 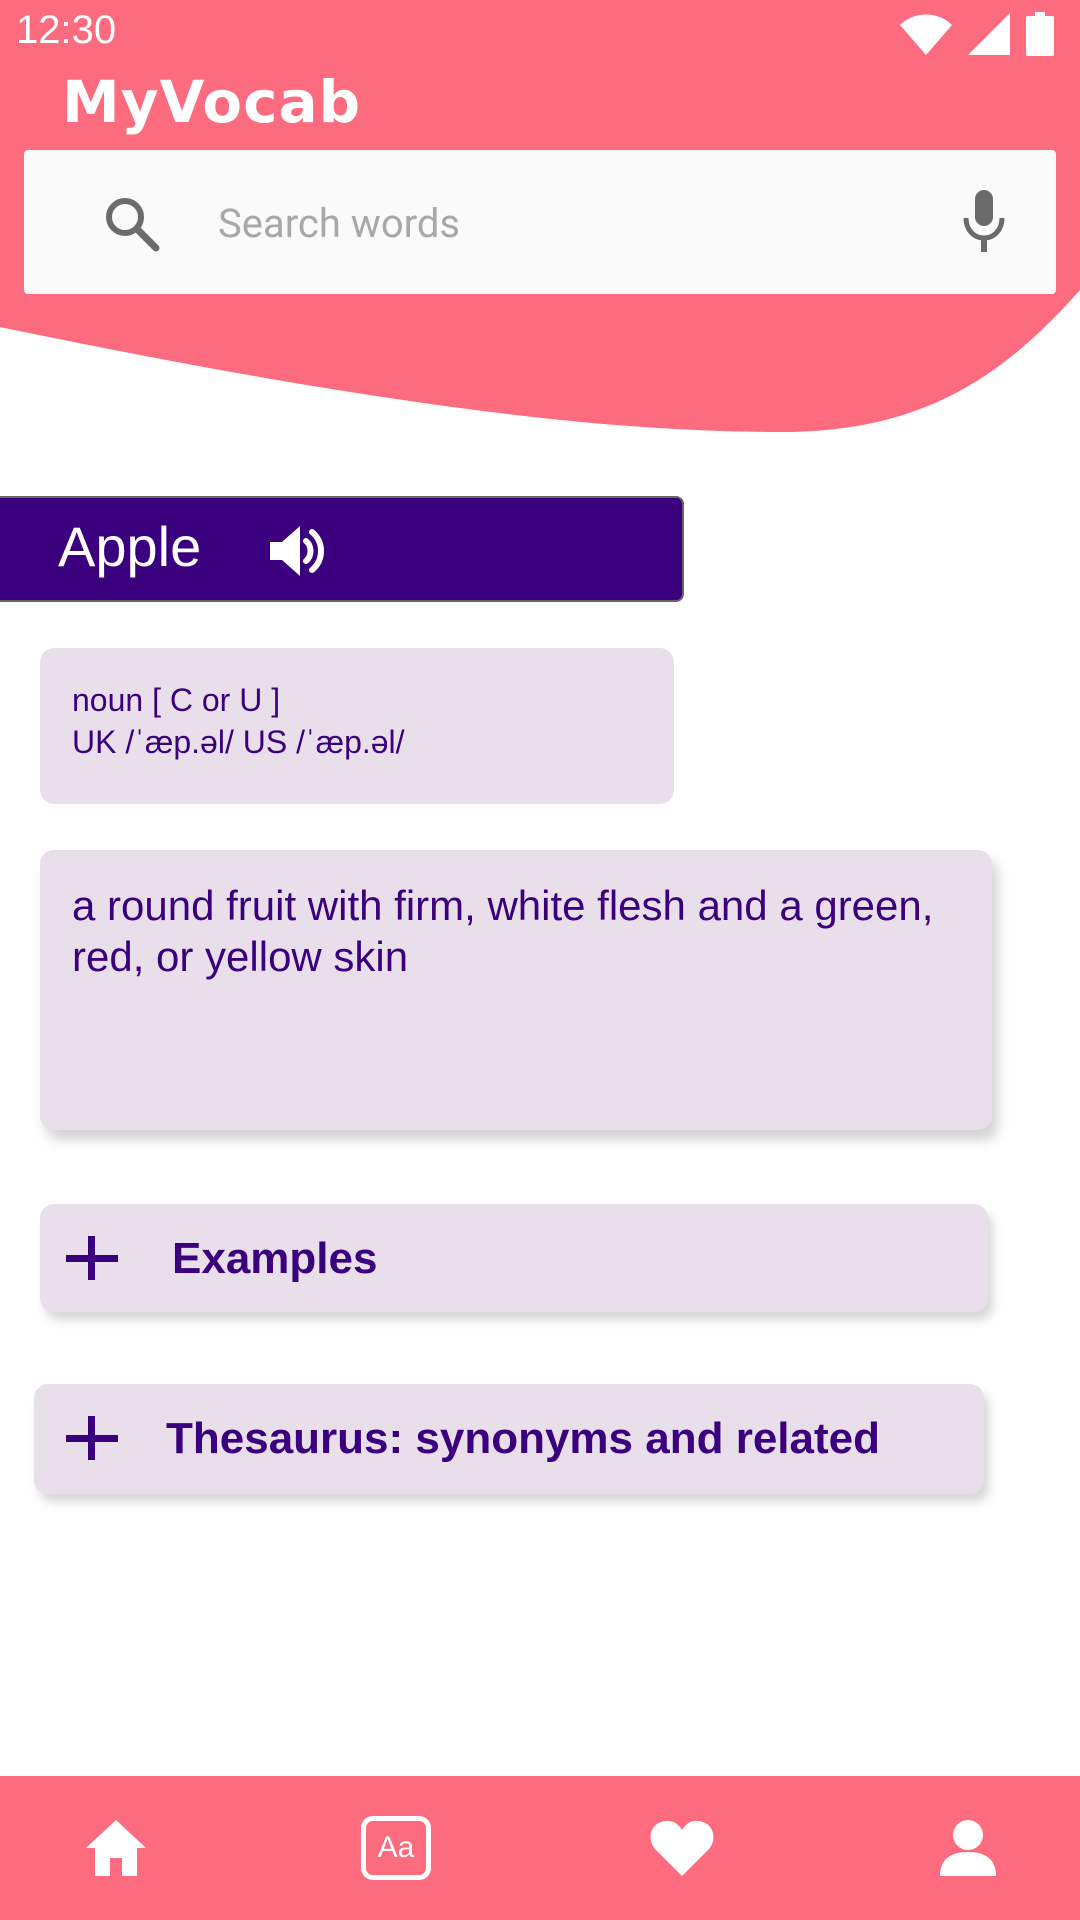 I want to click on wifi-icon, so click(x=926, y=34).